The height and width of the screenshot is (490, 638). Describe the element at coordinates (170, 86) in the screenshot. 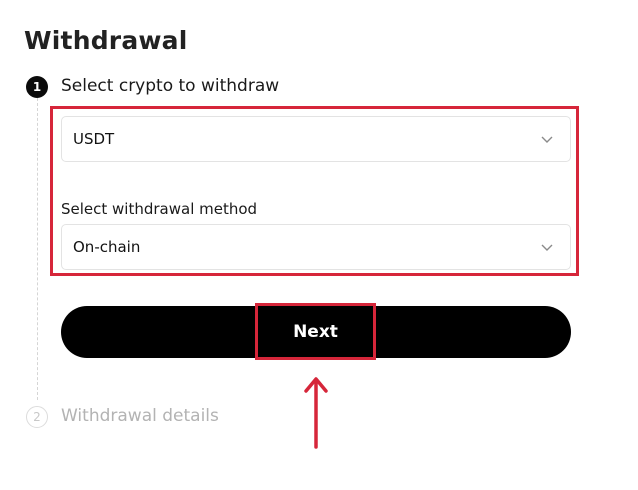

I see `step-1-label: Select crypto to withdraw` at that location.